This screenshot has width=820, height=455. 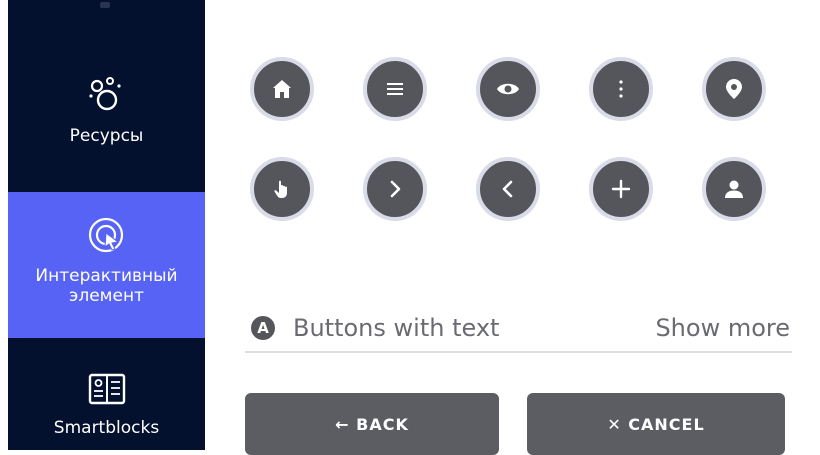 What do you see at coordinates (106, 276) in the screenshot?
I see `sidebar-item-label-line1: Интерактивный` at bounding box center [106, 276].